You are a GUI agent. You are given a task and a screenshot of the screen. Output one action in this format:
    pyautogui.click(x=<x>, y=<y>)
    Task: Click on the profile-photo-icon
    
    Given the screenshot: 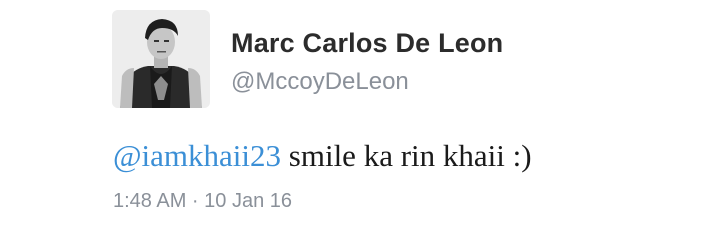 What is the action you would take?
    pyautogui.click(x=161, y=59)
    